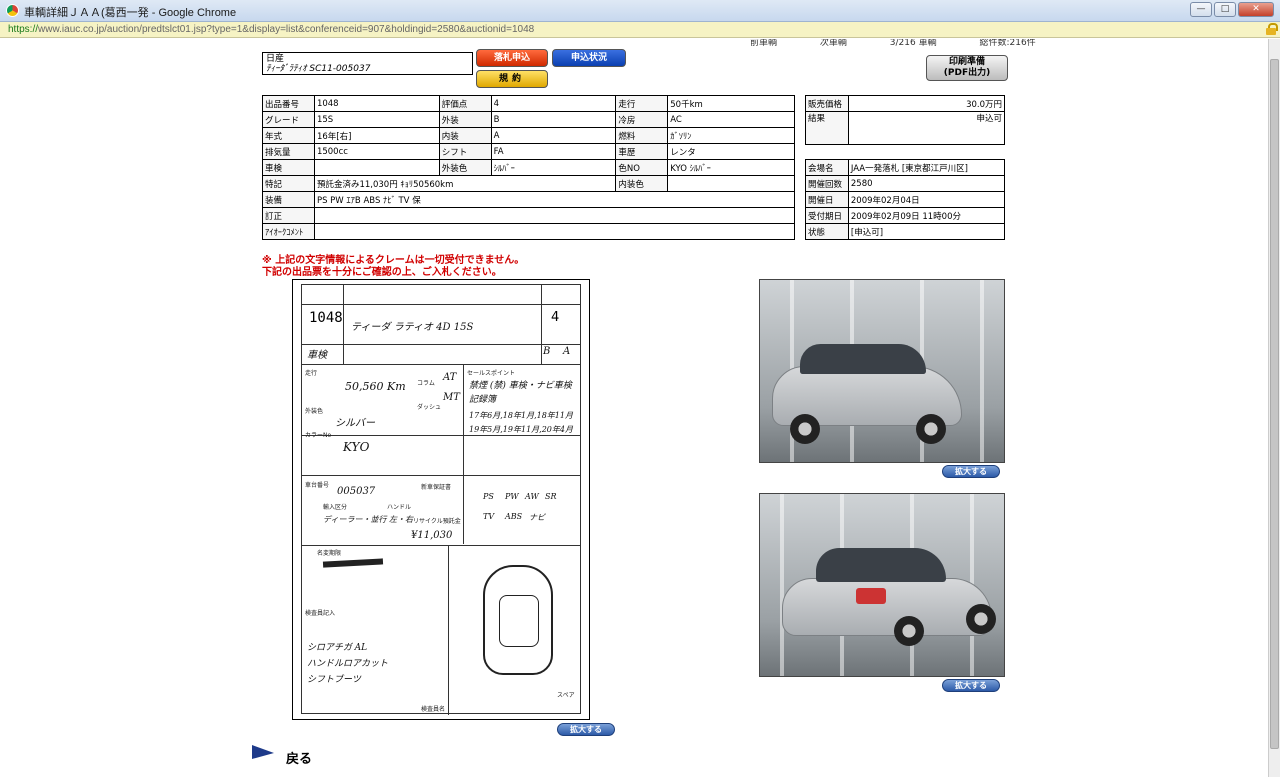 The height and width of the screenshot is (777, 1280). I want to click on minimize-button: —, so click(1201, 9).